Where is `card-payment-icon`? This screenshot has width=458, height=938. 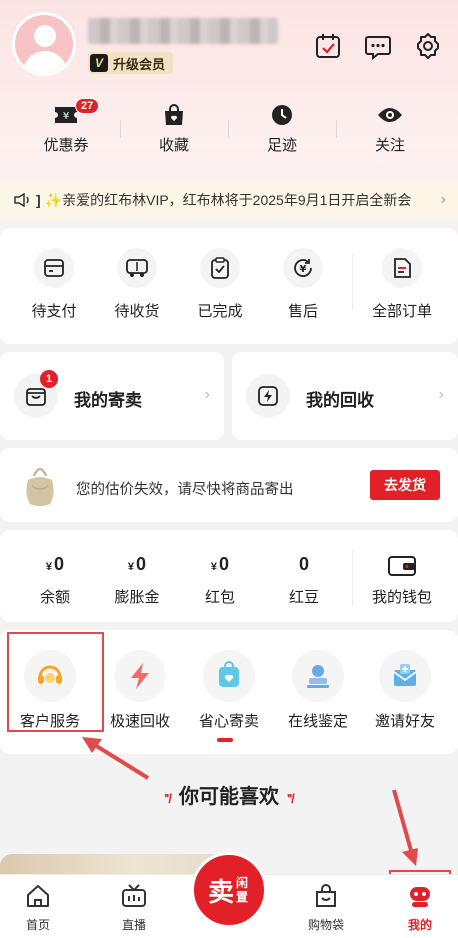
card-payment-icon is located at coordinates (54, 268).